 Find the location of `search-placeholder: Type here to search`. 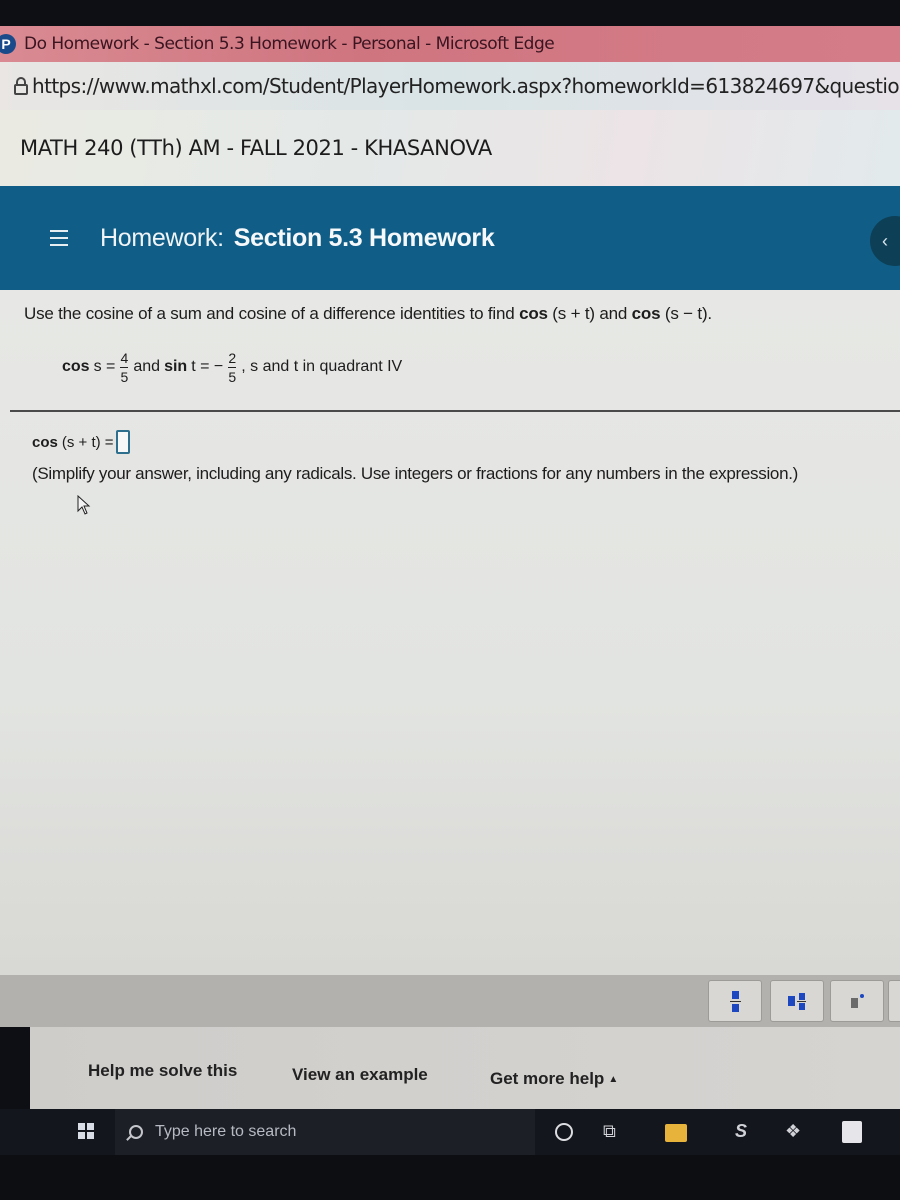

search-placeholder: Type here to search is located at coordinates (226, 1131).